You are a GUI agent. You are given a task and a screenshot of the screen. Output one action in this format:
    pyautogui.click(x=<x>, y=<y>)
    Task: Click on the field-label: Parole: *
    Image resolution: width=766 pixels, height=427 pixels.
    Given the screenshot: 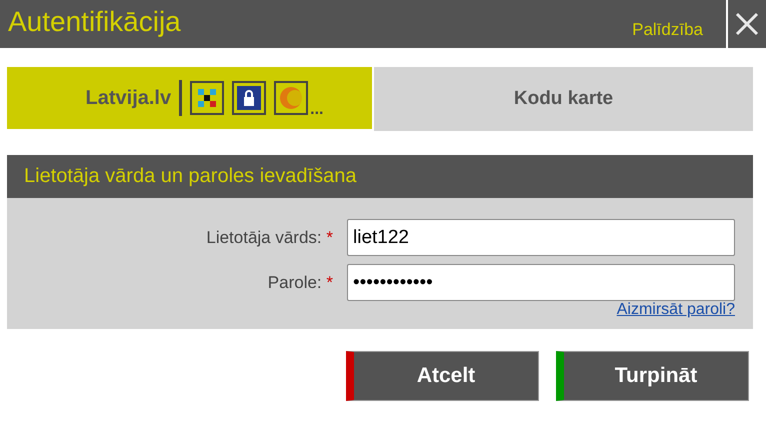 What is the action you would take?
    pyautogui.click(x=299, y=282)
    